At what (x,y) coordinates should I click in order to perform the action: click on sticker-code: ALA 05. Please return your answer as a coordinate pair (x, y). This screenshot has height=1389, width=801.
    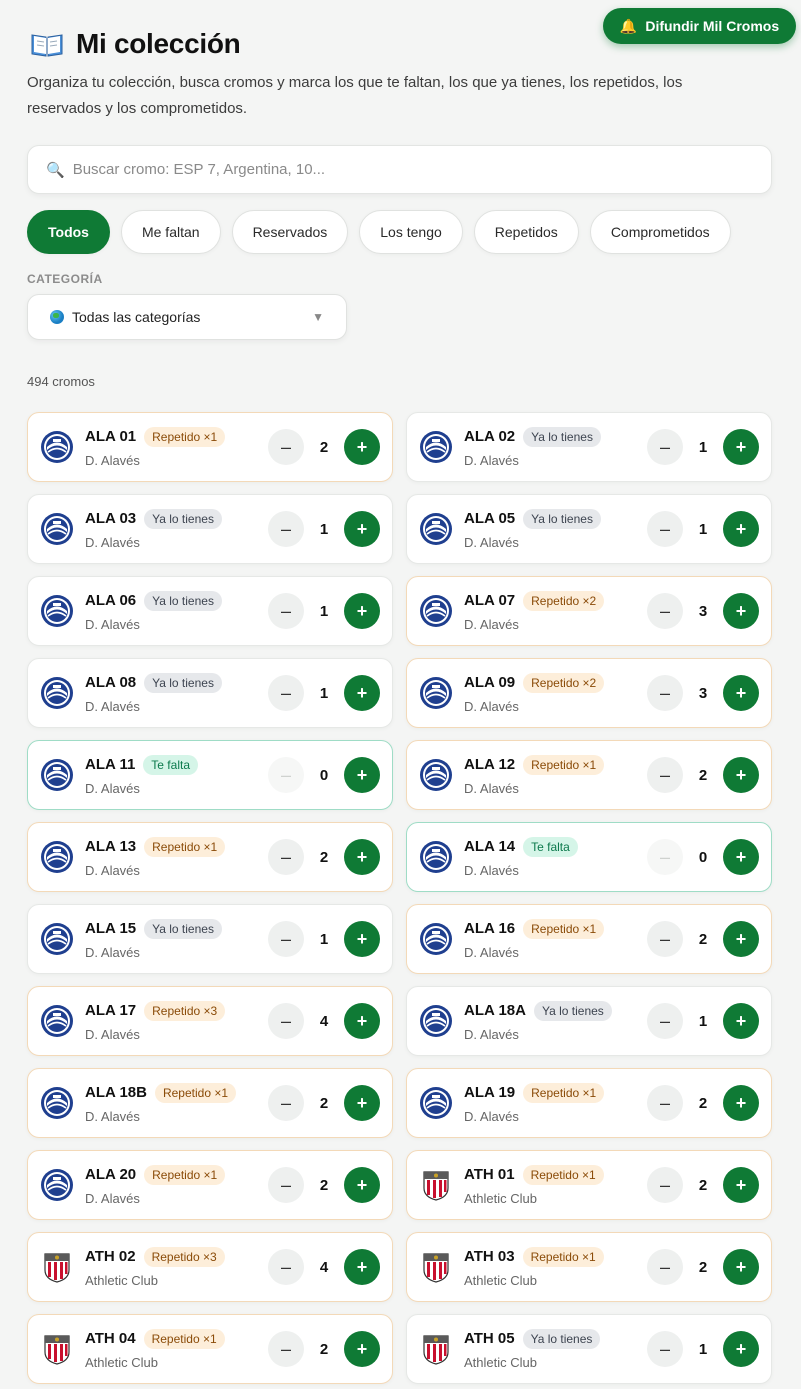
    Looking at the image, I should click on (490, 518).